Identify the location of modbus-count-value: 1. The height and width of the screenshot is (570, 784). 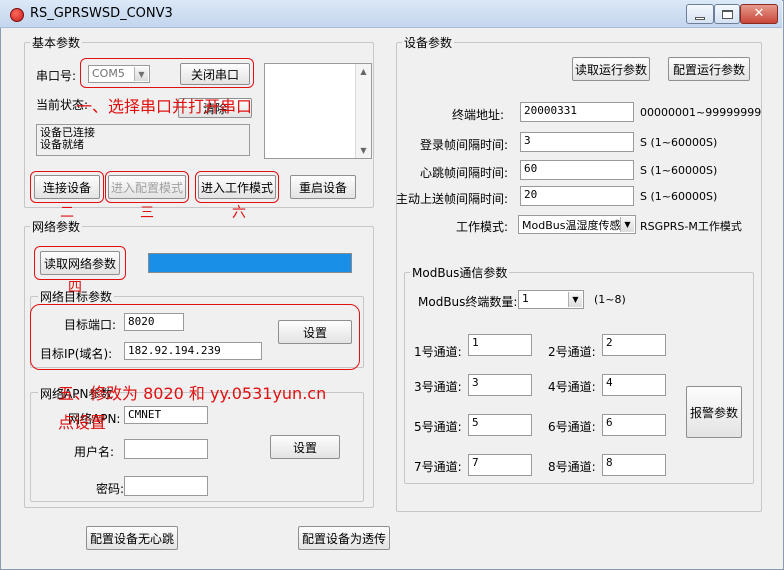
(525, 298).